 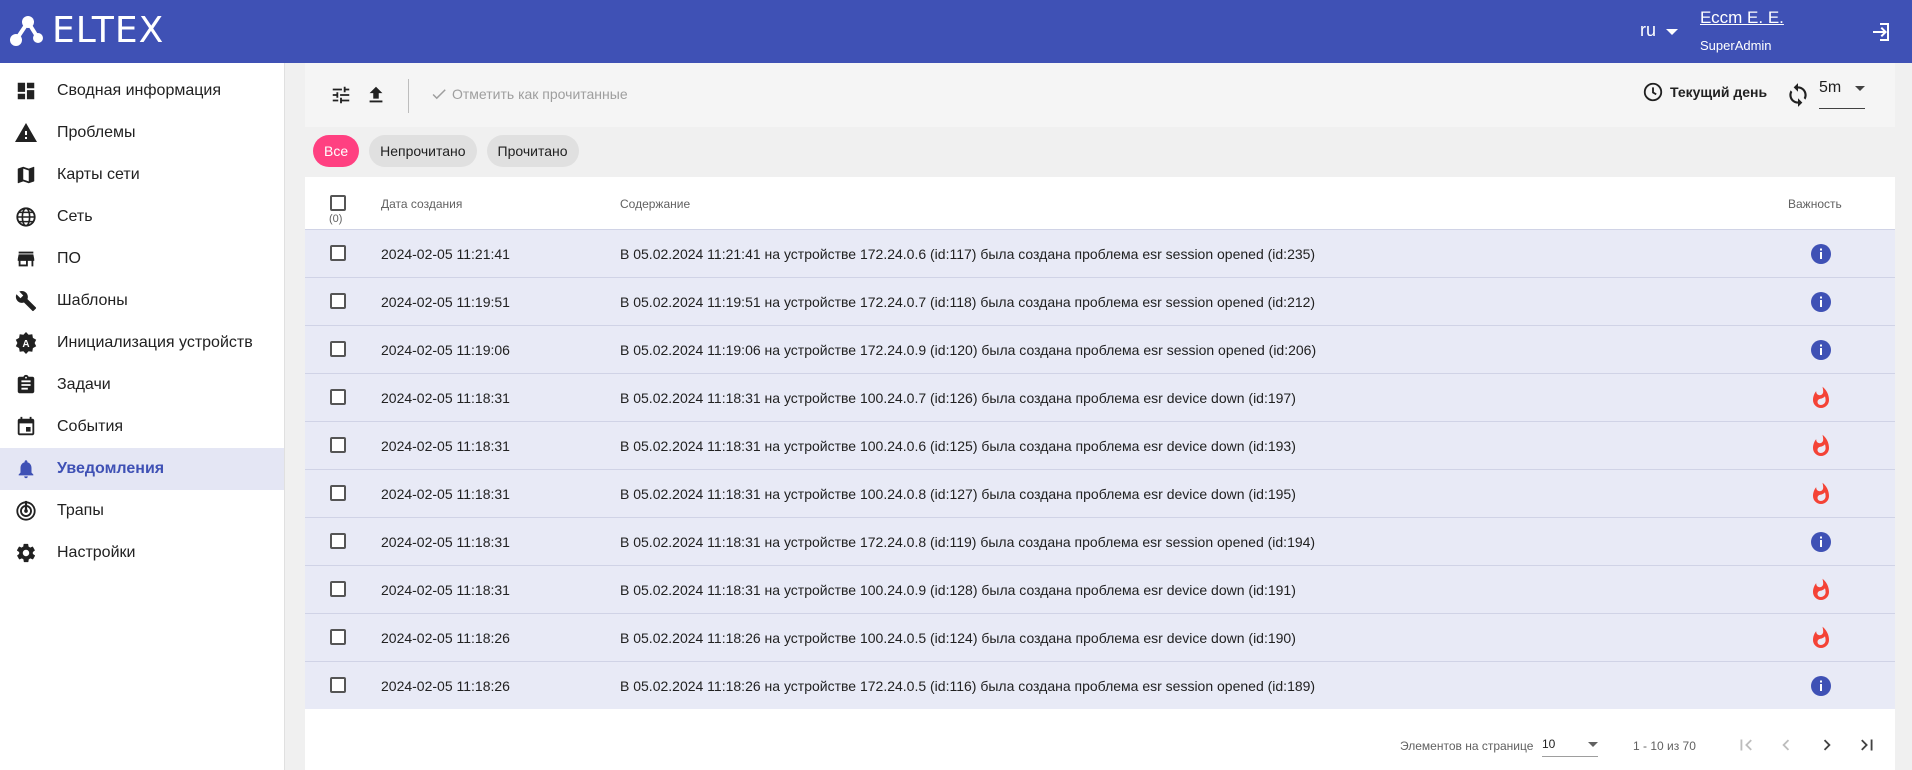 I want to click on refresh-interval-select: 5m, so click(x=1842, y=94).